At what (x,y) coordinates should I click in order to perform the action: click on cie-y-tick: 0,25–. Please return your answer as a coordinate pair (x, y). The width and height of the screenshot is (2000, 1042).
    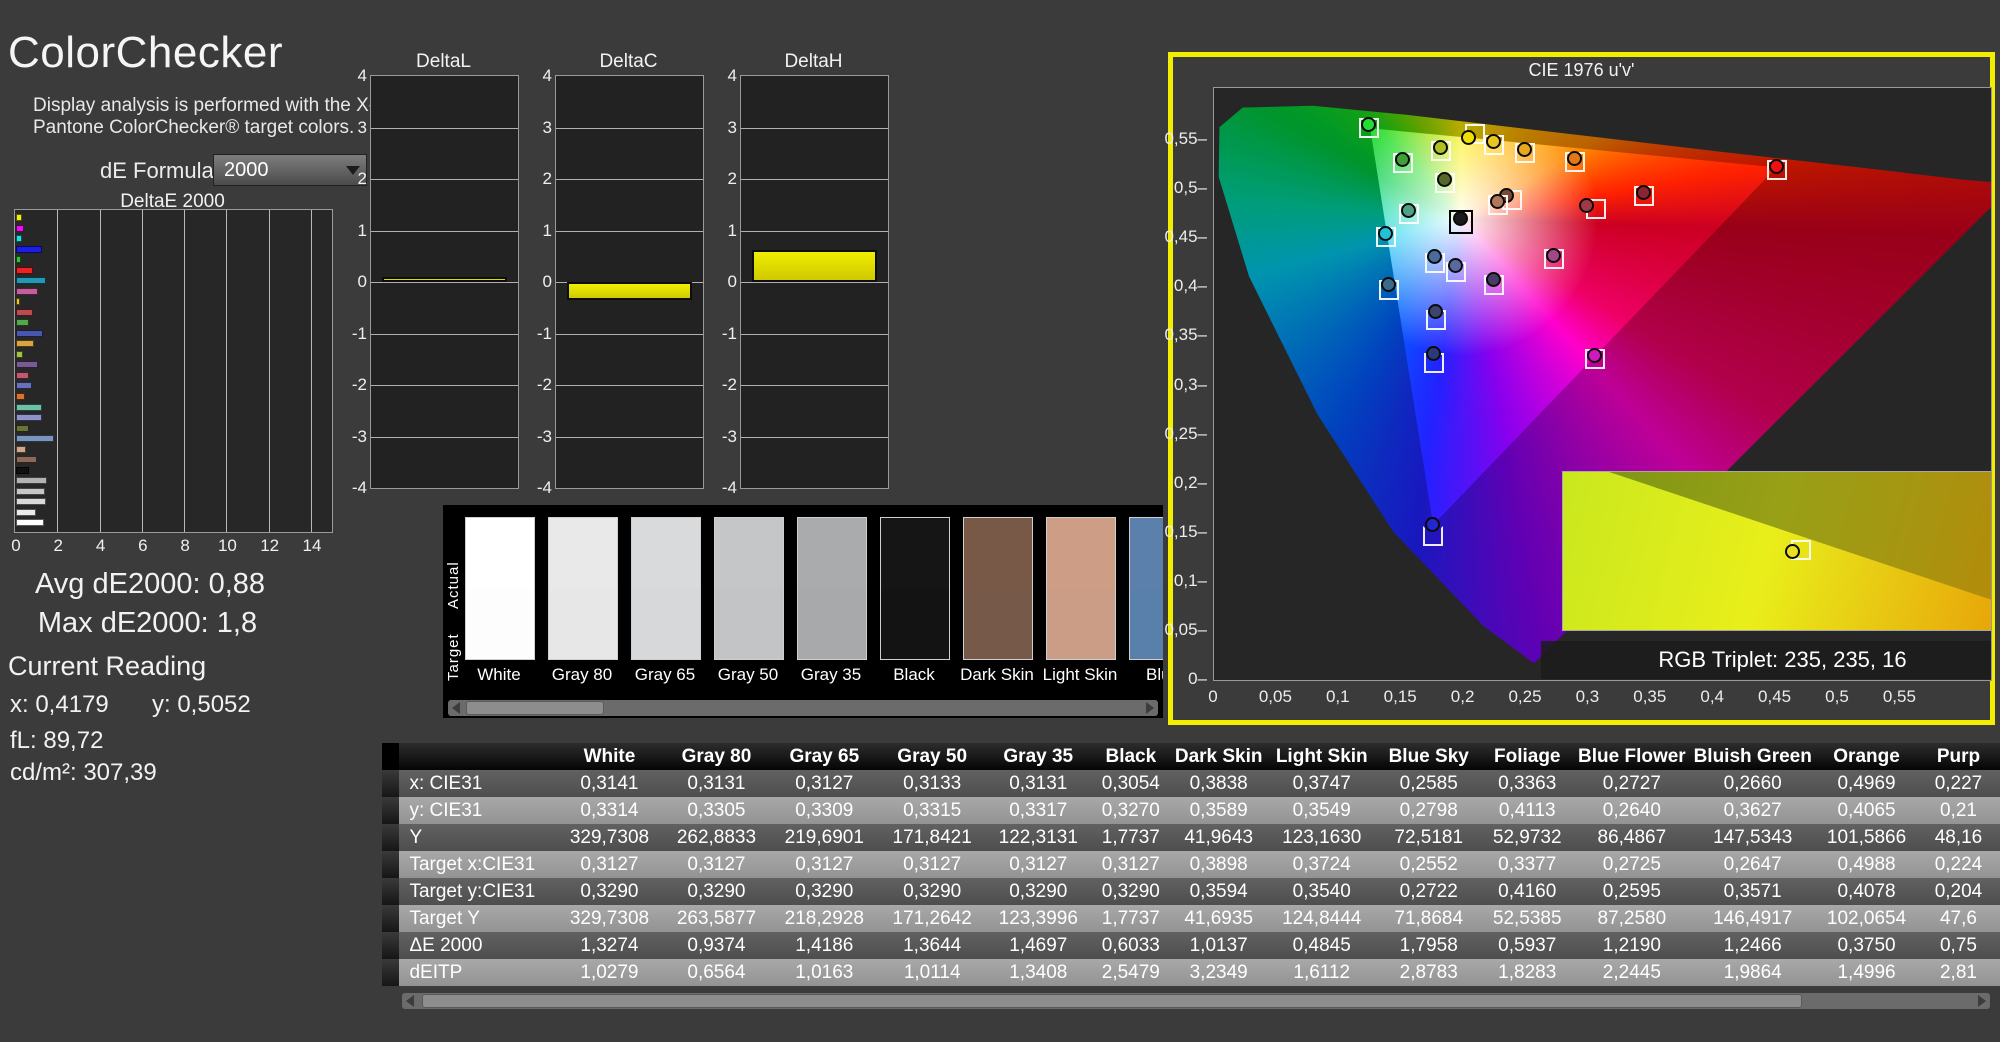
    Looking at the image, I should click on (1185, 433).